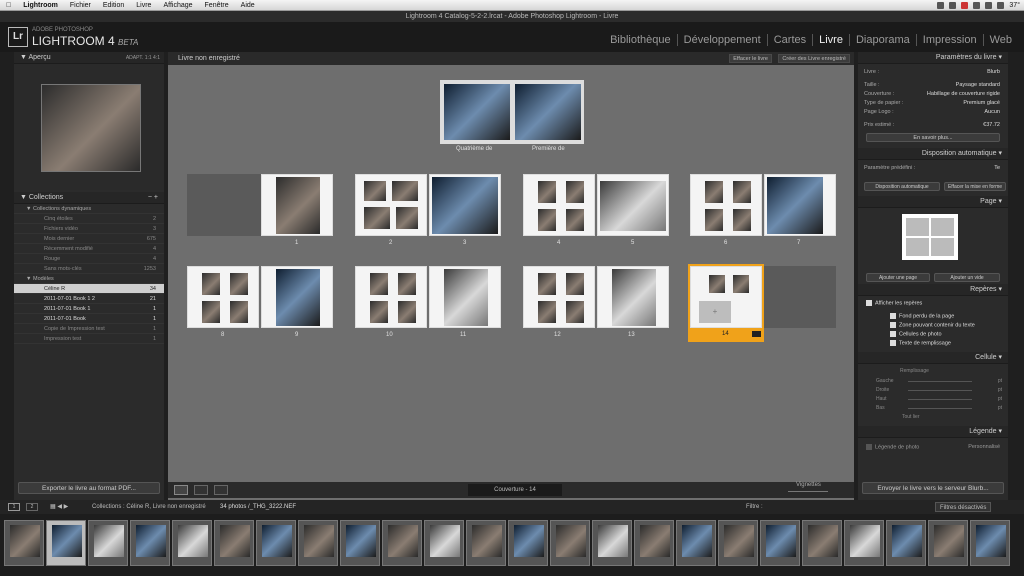  I want to click on clear-layout-button: Effacer la mise en forme, so click(975, 186).